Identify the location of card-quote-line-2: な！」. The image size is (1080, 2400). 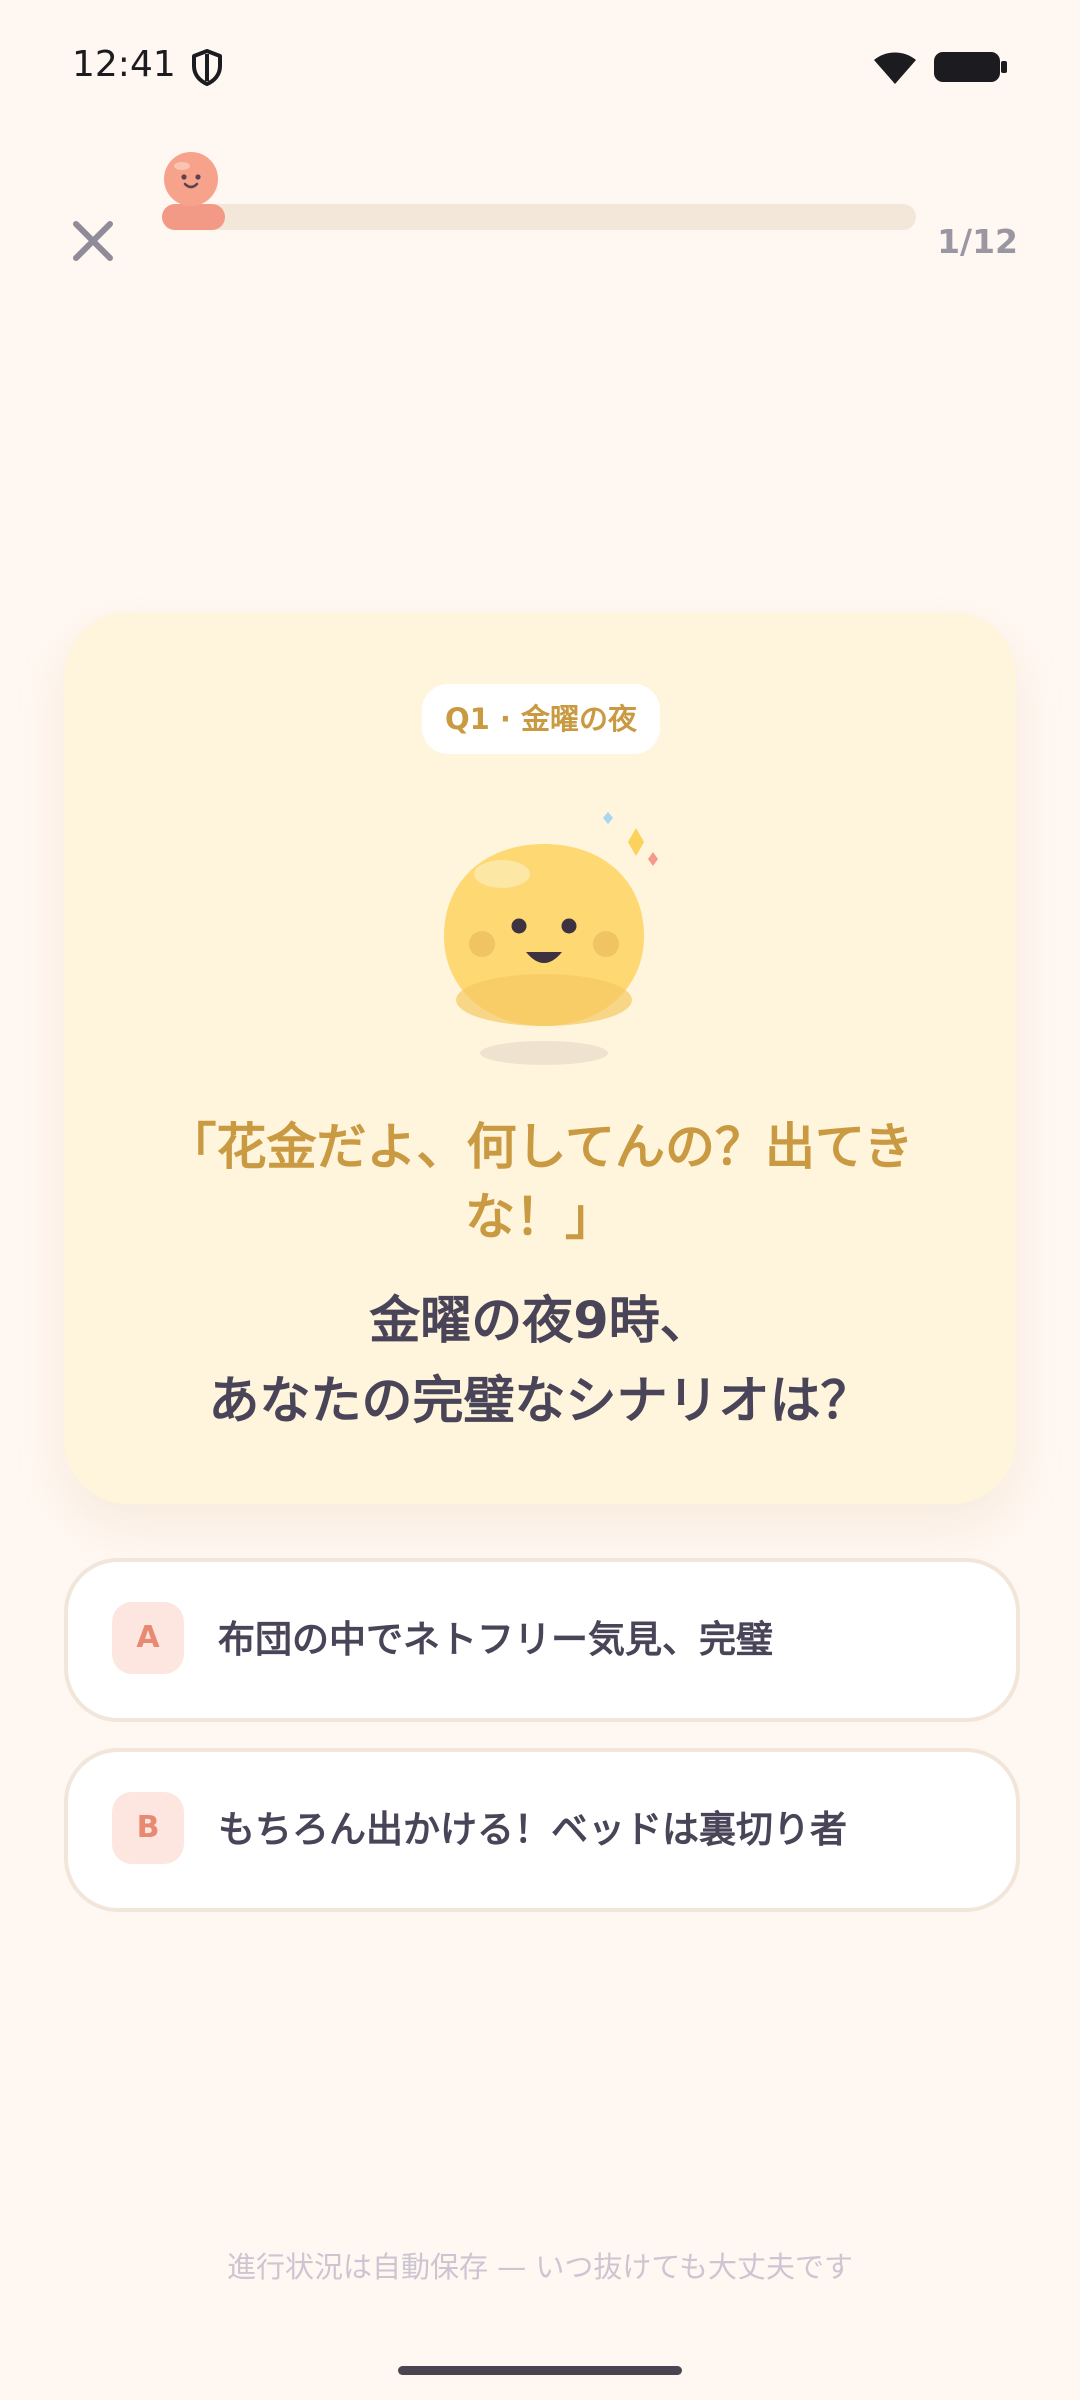
(540, 1217).